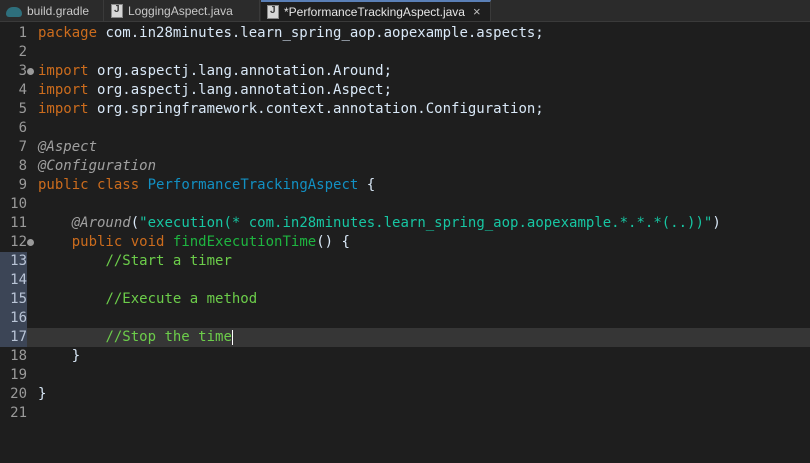  Describe the element at coordinates (18, 413) in the screenshot. I see `line-number: 21` at that location.